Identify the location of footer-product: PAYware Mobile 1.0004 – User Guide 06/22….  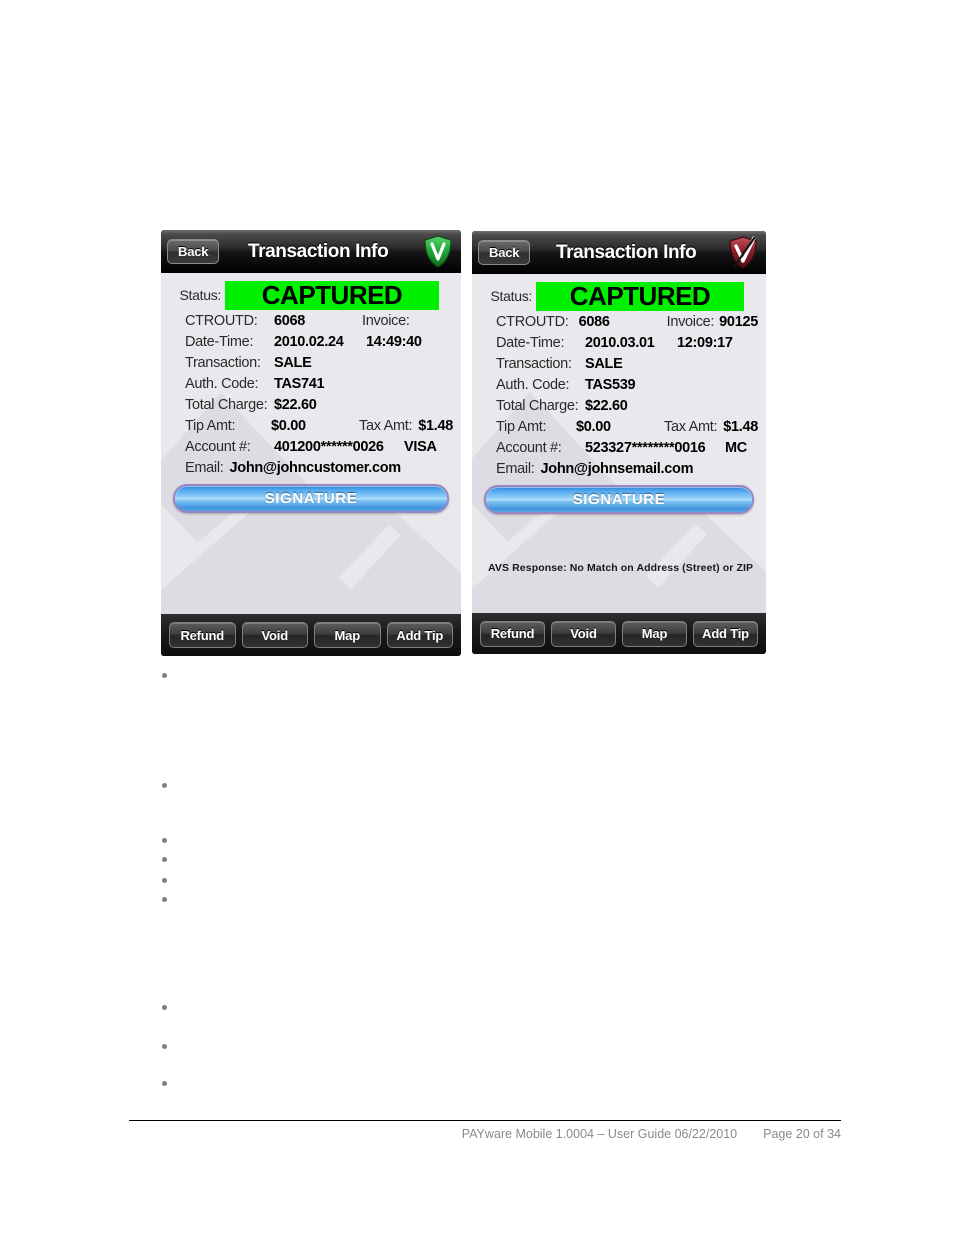
(599, 1134).